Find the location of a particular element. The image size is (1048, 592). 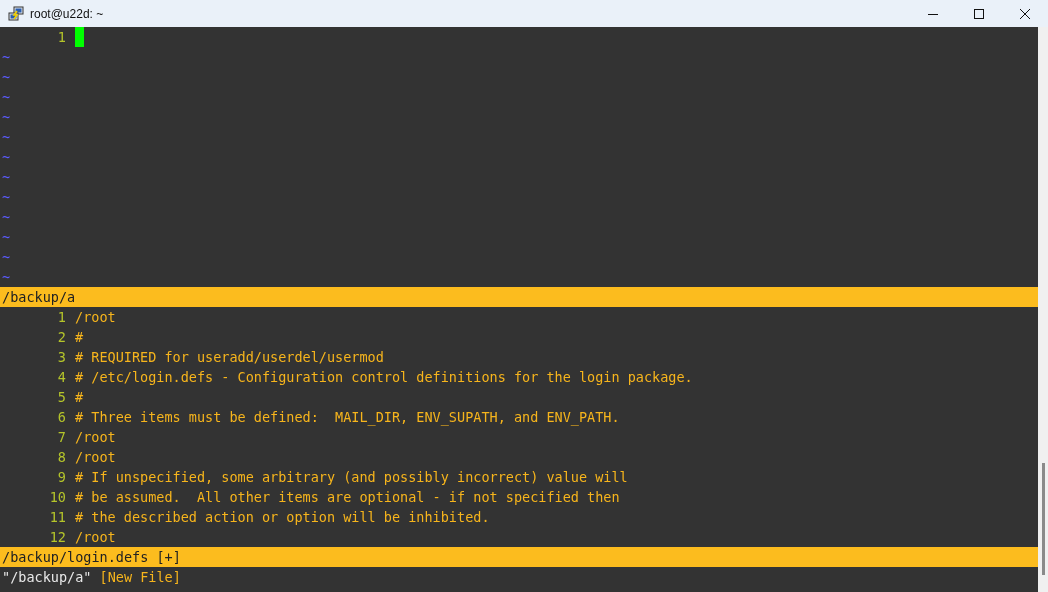

code-line: # the described action or option will be inhibited. is located at coordinates (282, 517).